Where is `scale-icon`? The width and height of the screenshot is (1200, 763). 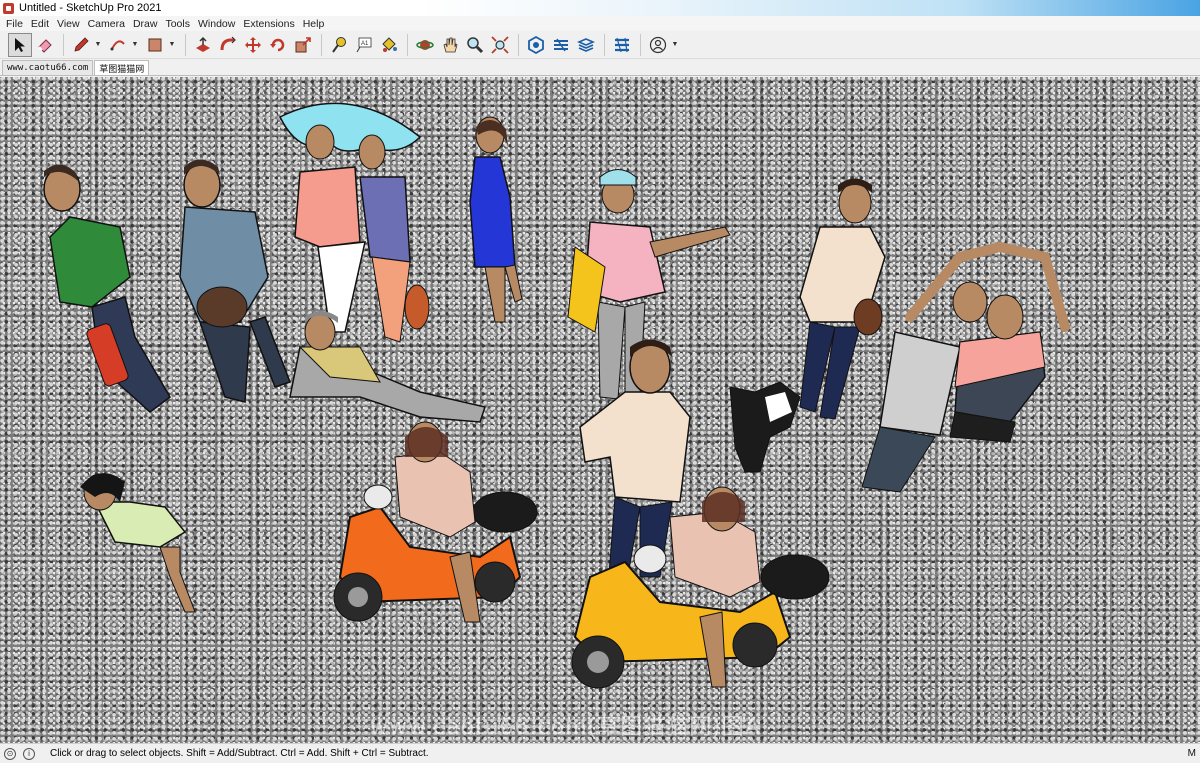 scale-icon is located at coordinates (303, 44).